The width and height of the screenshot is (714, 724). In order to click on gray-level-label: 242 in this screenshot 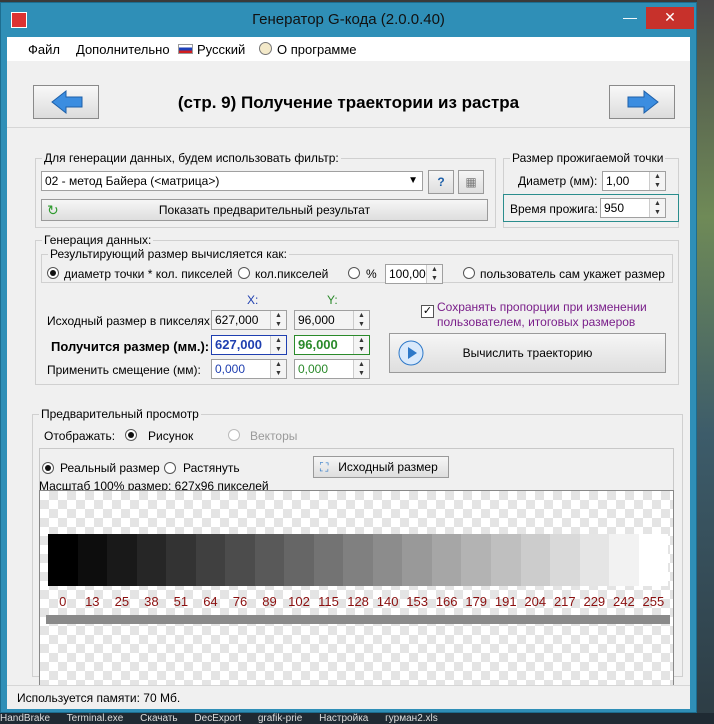, I will do `click(624, 601)`.